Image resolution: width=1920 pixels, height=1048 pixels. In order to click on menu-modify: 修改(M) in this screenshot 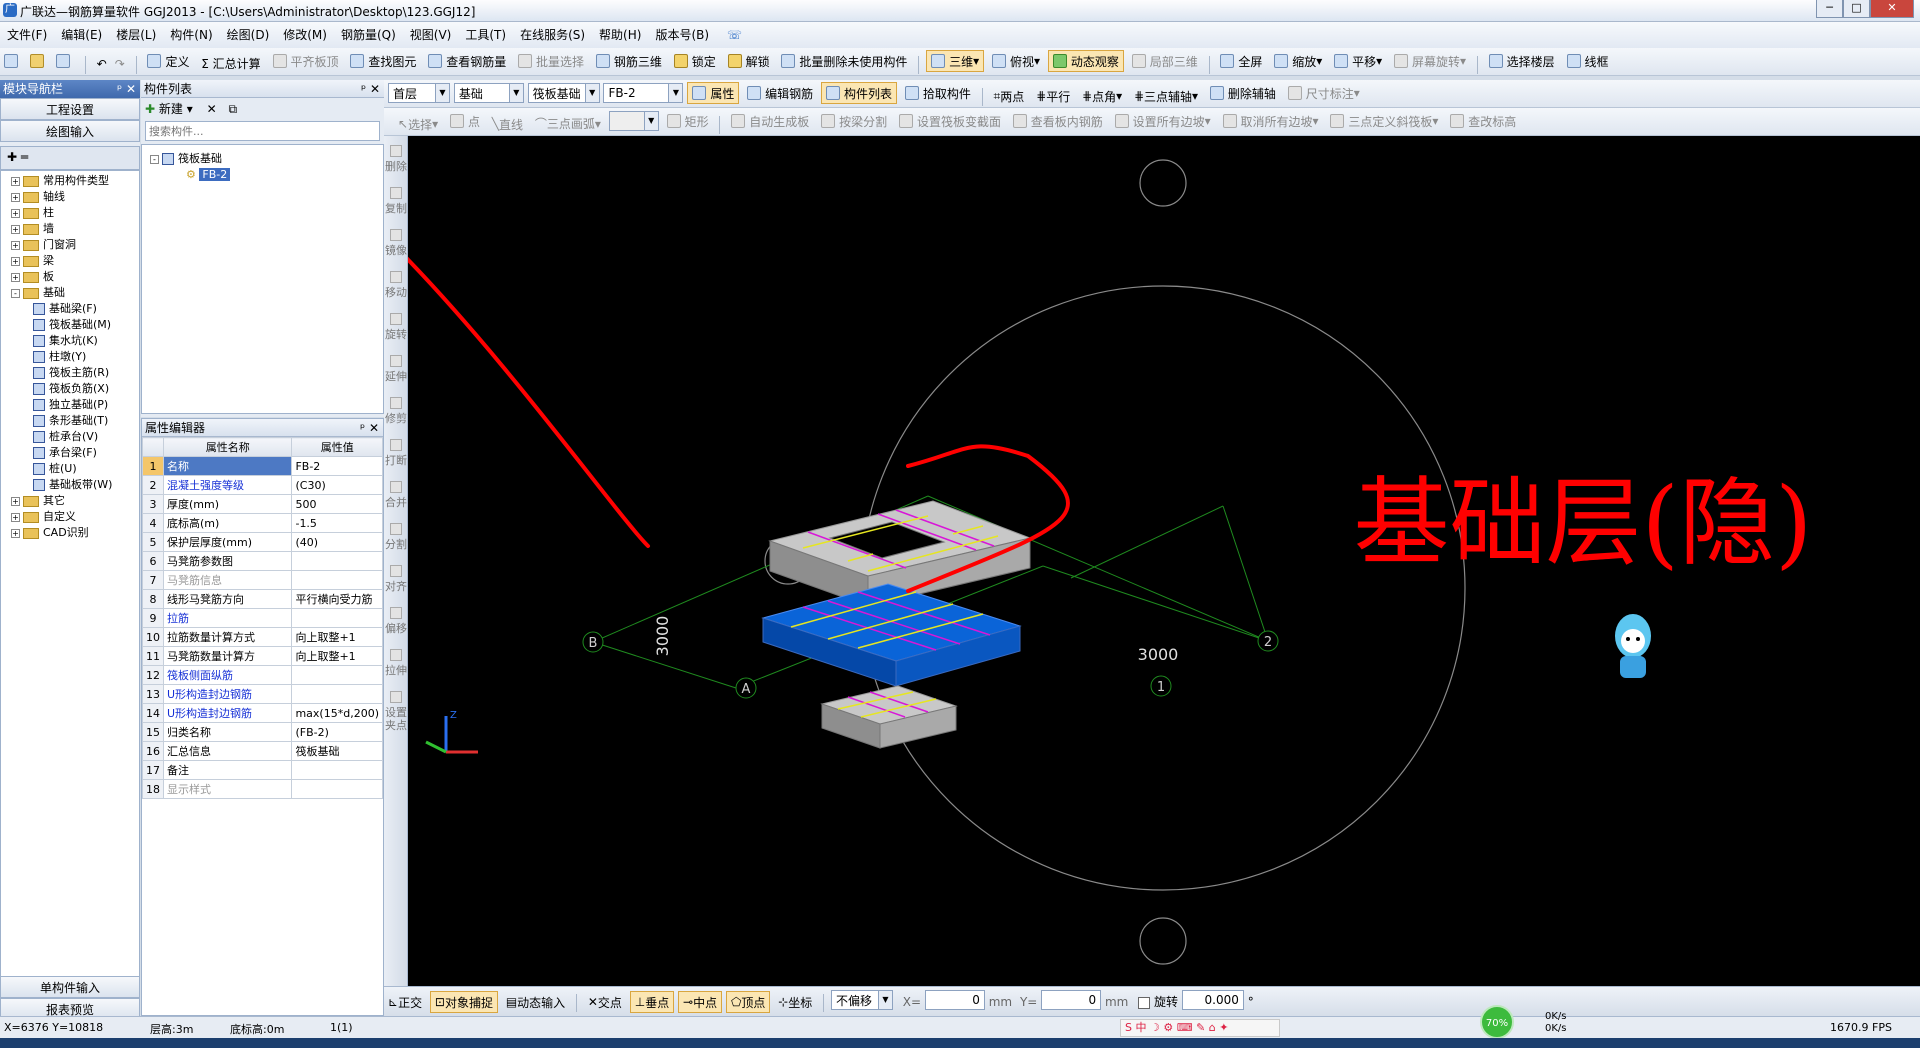, I will do `click(305, 35)`.